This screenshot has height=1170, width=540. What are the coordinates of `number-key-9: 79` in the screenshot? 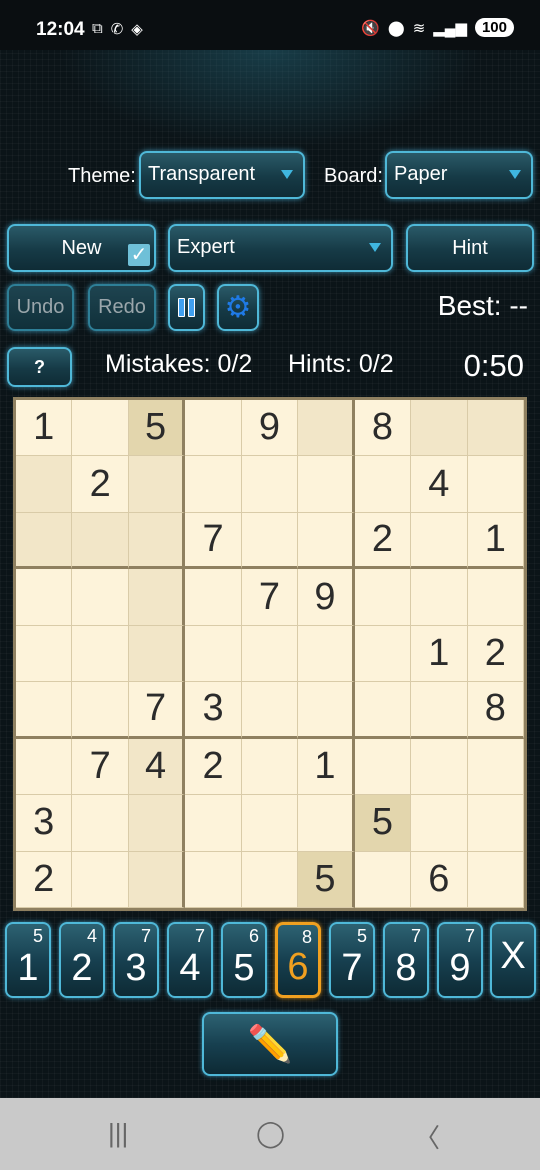 It's located at (460, 960).